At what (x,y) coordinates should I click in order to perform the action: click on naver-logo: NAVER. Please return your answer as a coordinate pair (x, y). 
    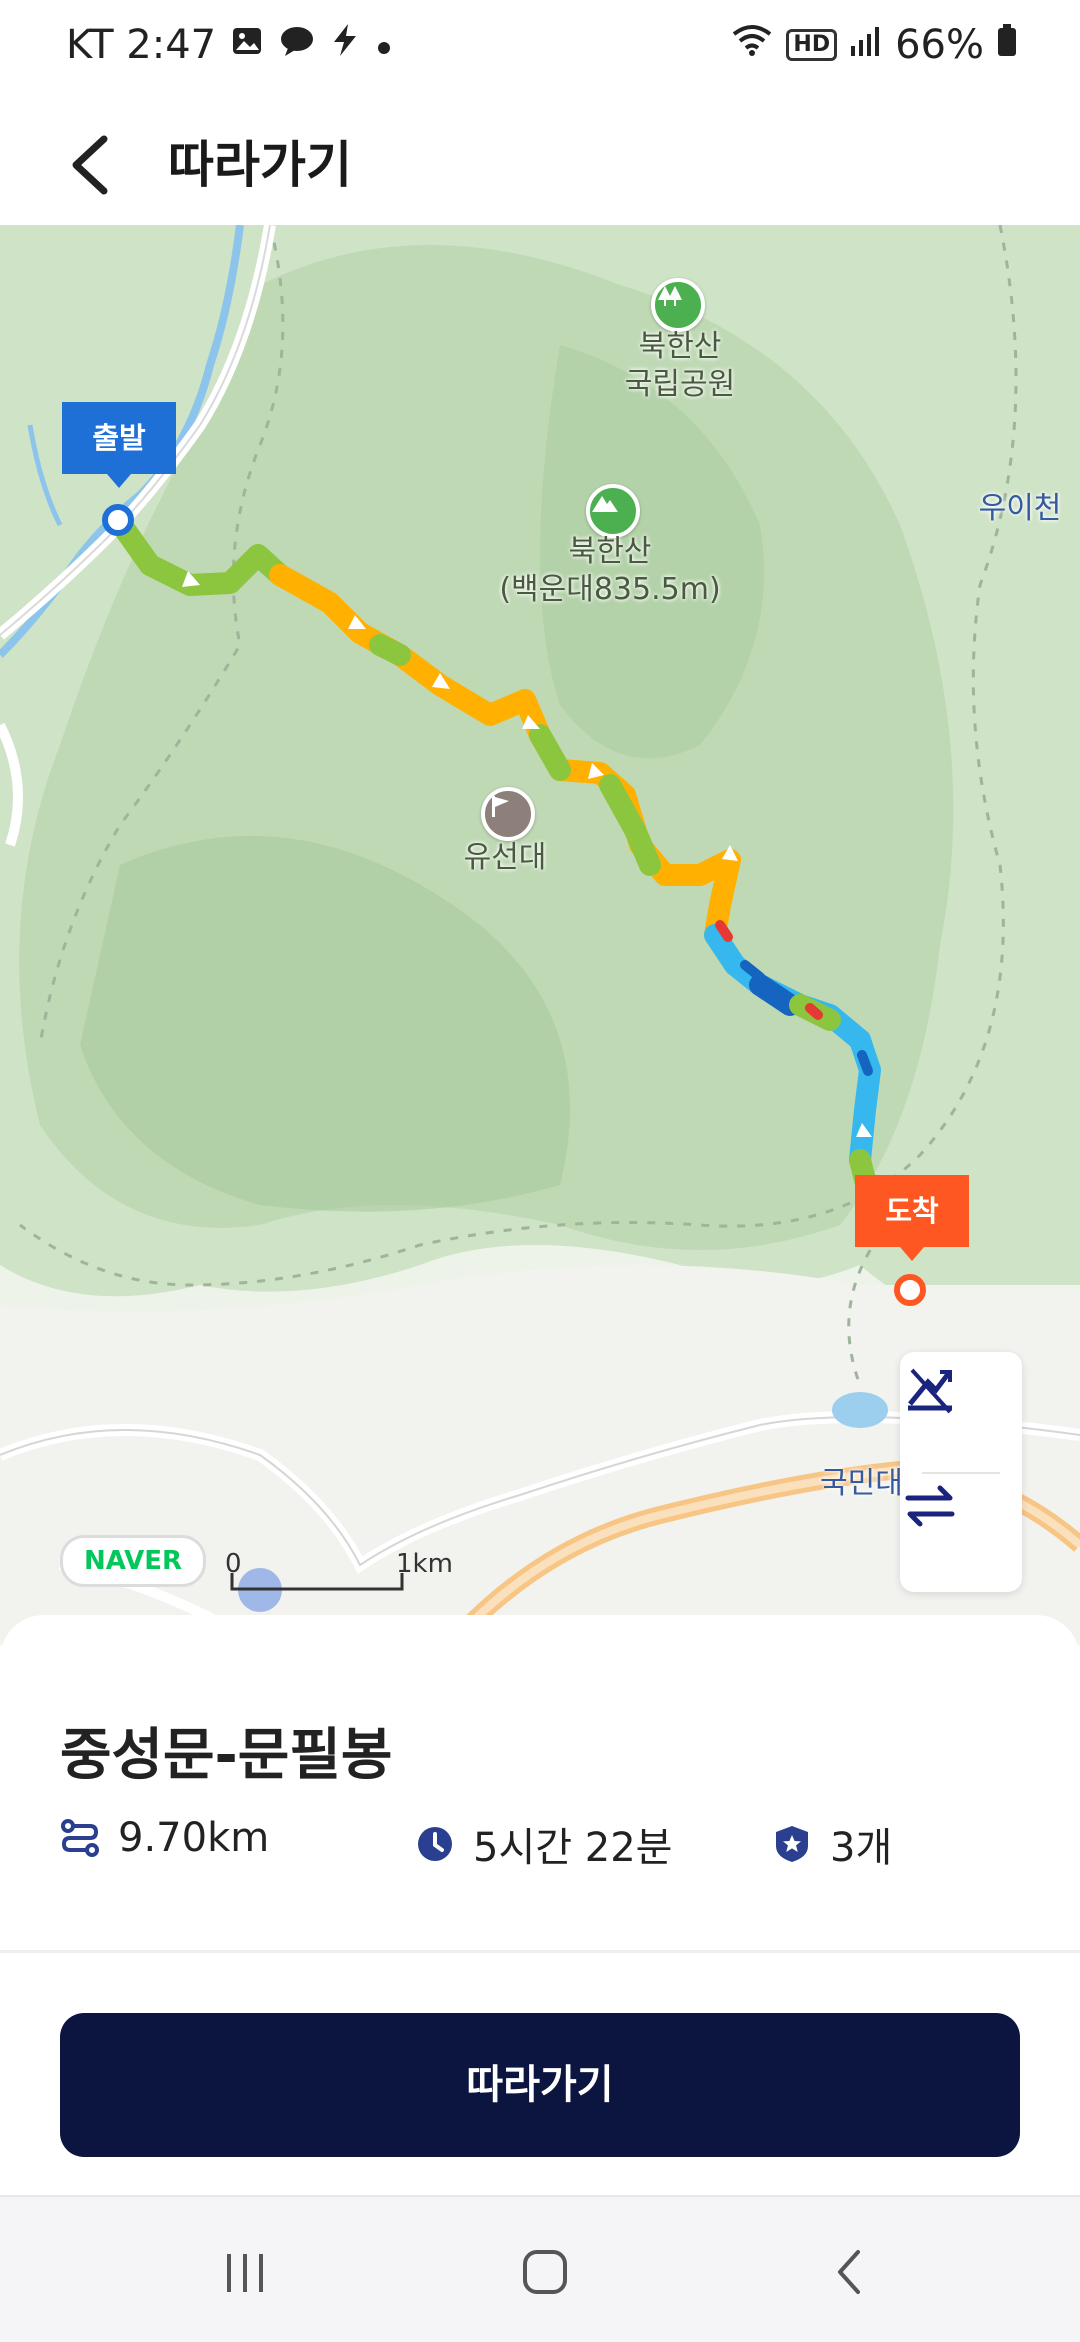
    Looking at the image, I should click on (133, 1561).